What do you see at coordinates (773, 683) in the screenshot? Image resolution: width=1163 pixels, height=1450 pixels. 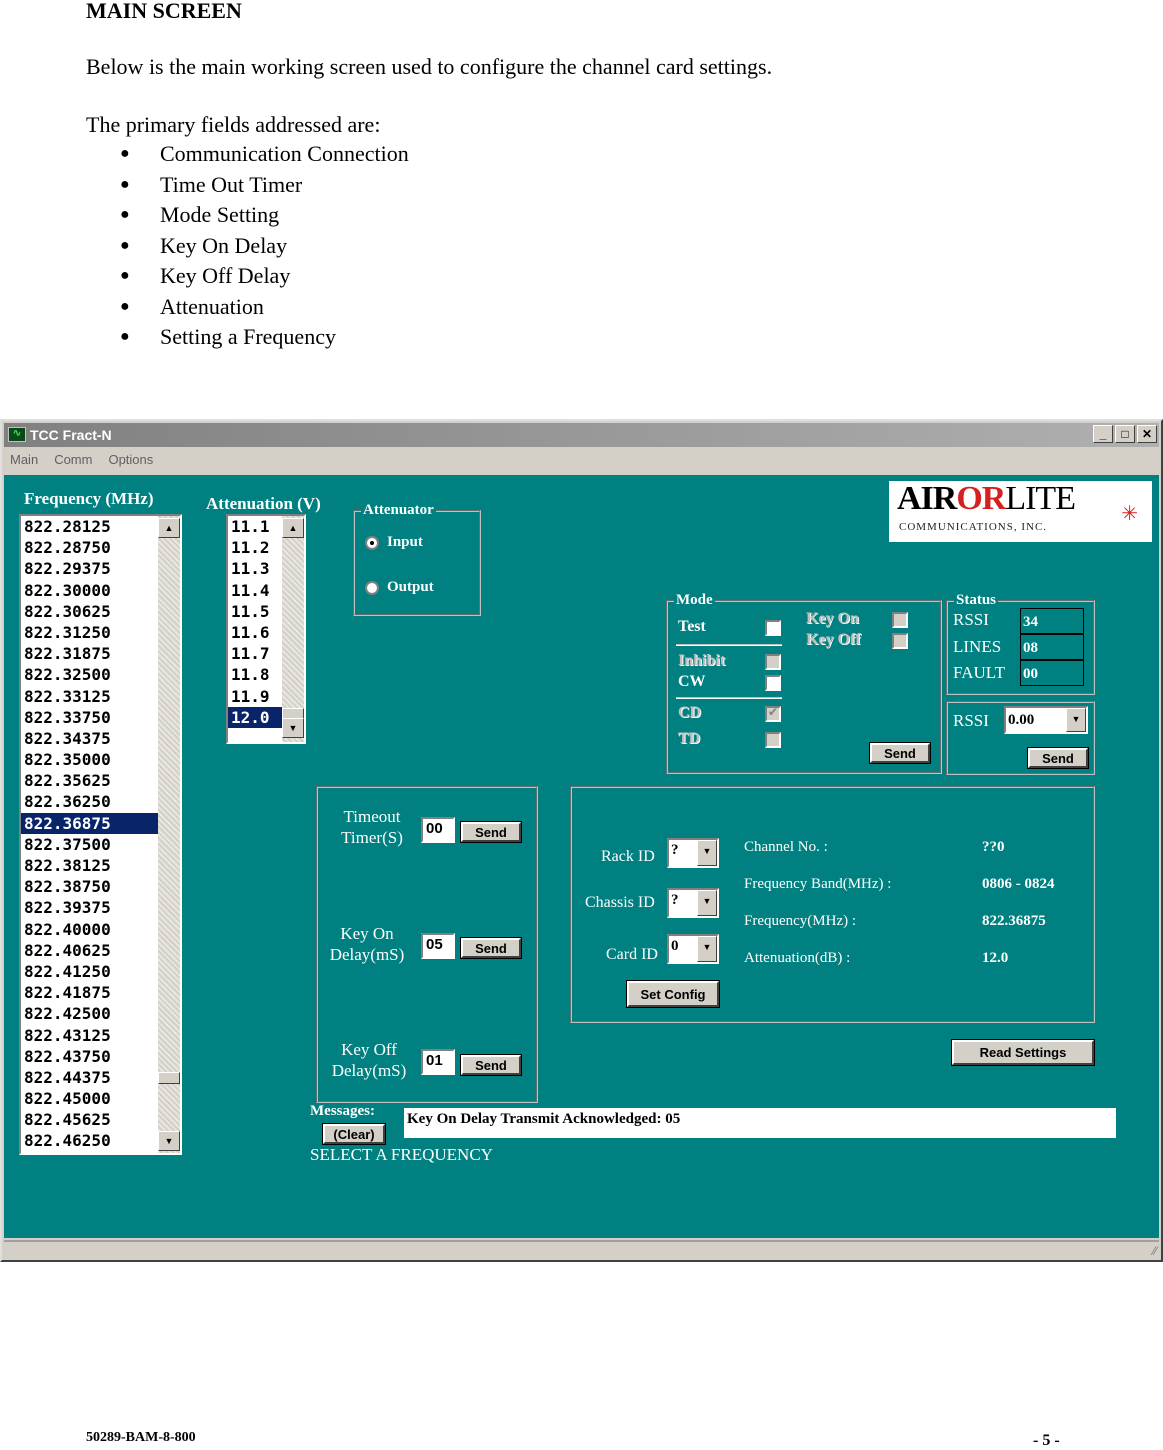 I see `cw-checkbox` at bounding box center [773, 683].